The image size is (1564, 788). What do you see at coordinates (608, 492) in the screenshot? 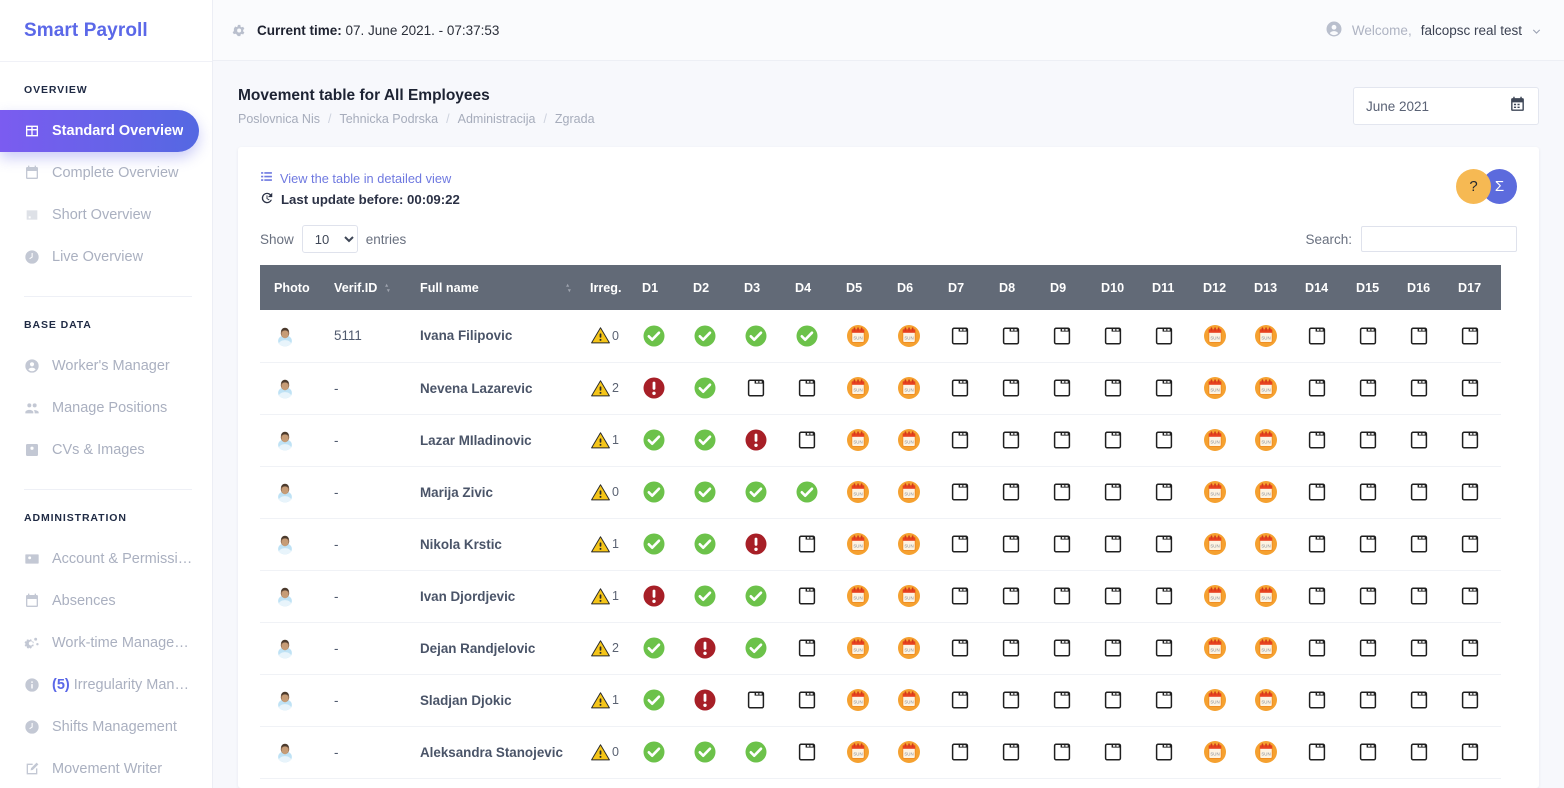
I see `cell-irregularities: 0` at bounding box center [608, 492].